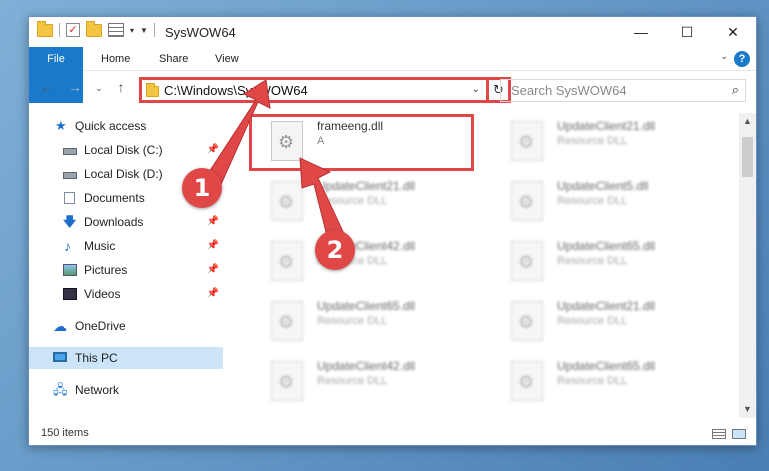  What do you see at coordinates (271, 164) in the screenshot?
I see `annotation-arrows` at bounding box center [271, 164].